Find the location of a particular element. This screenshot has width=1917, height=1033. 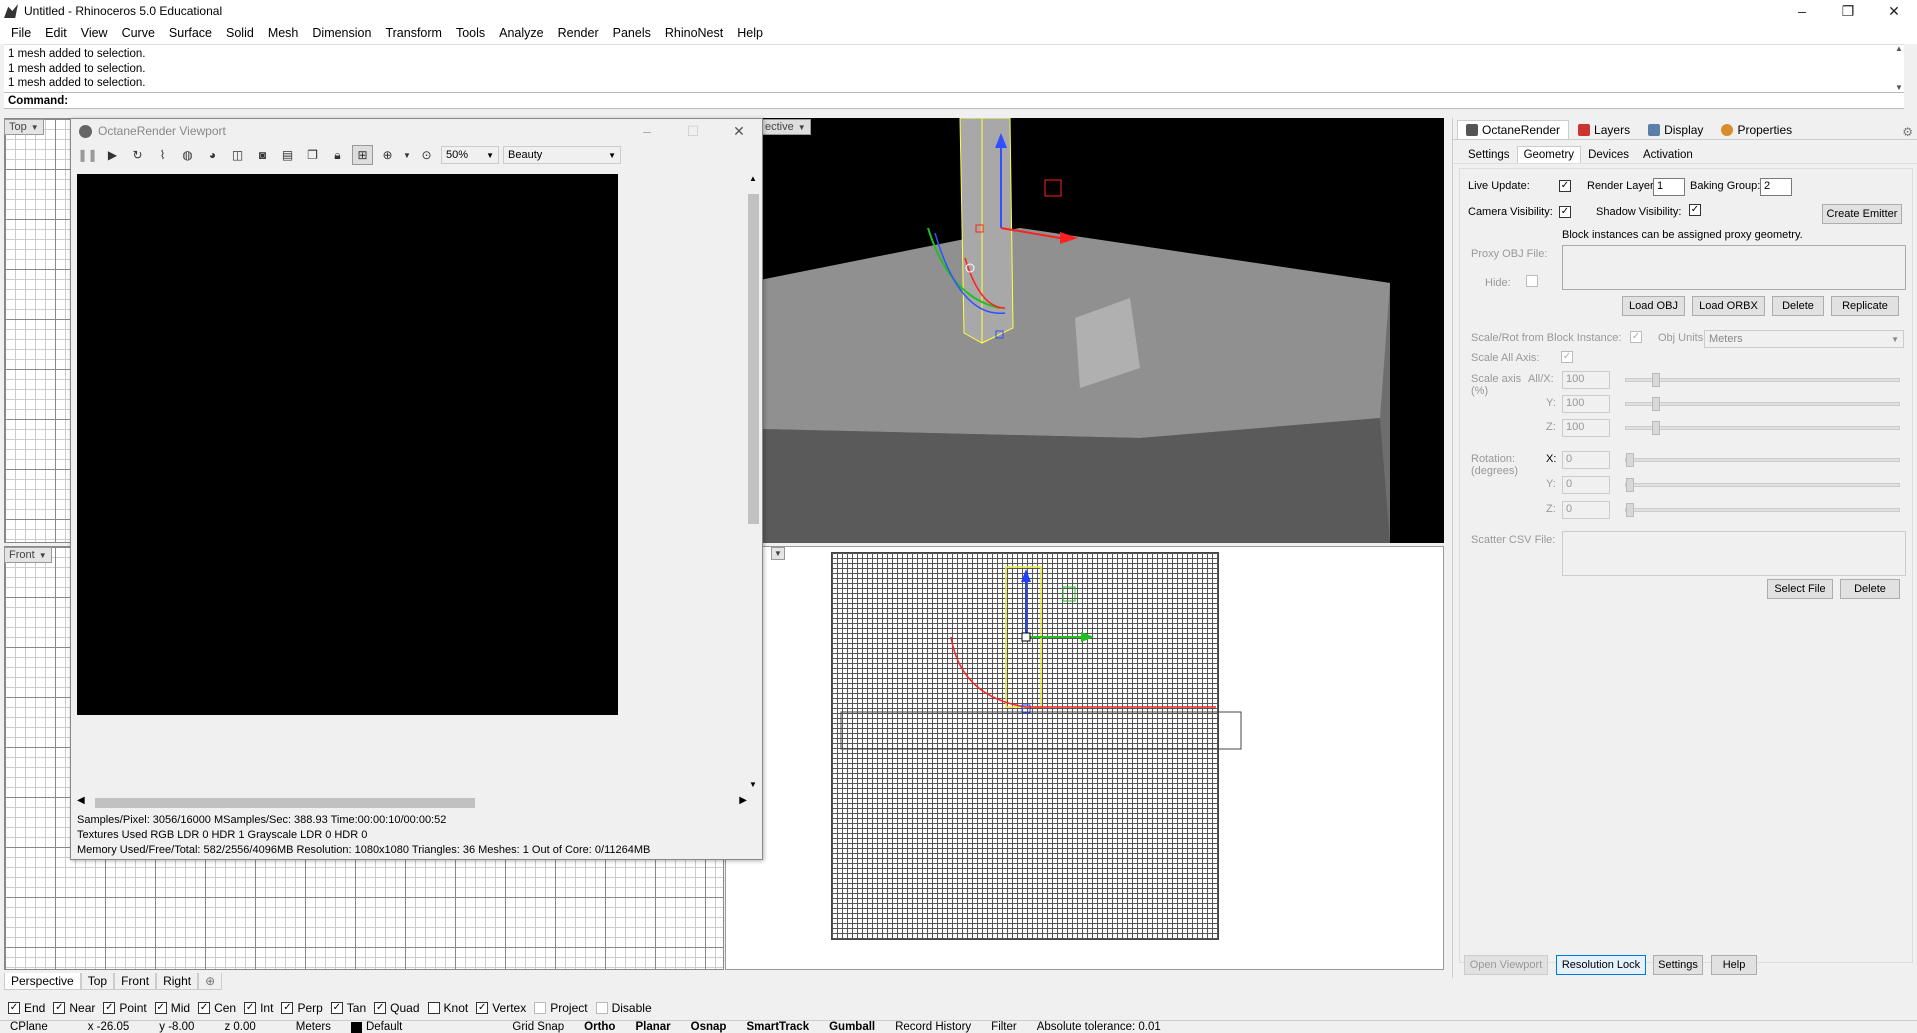

scatter-csv-path is located at coordinates (1734, 553).